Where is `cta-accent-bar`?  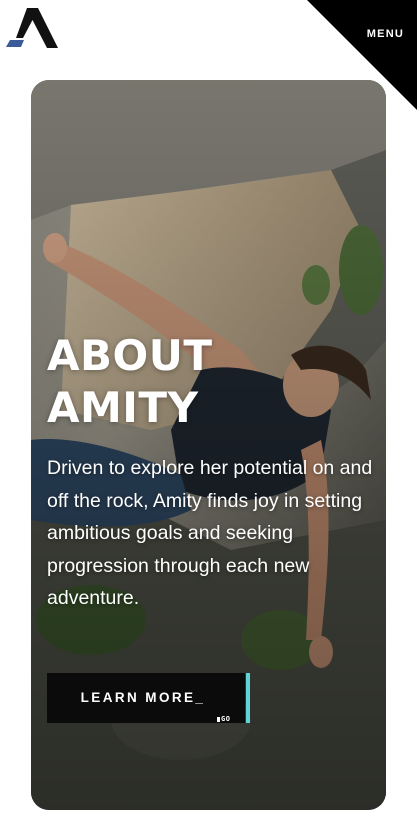 cta-accent-bar is located at coordinates (248, 698).